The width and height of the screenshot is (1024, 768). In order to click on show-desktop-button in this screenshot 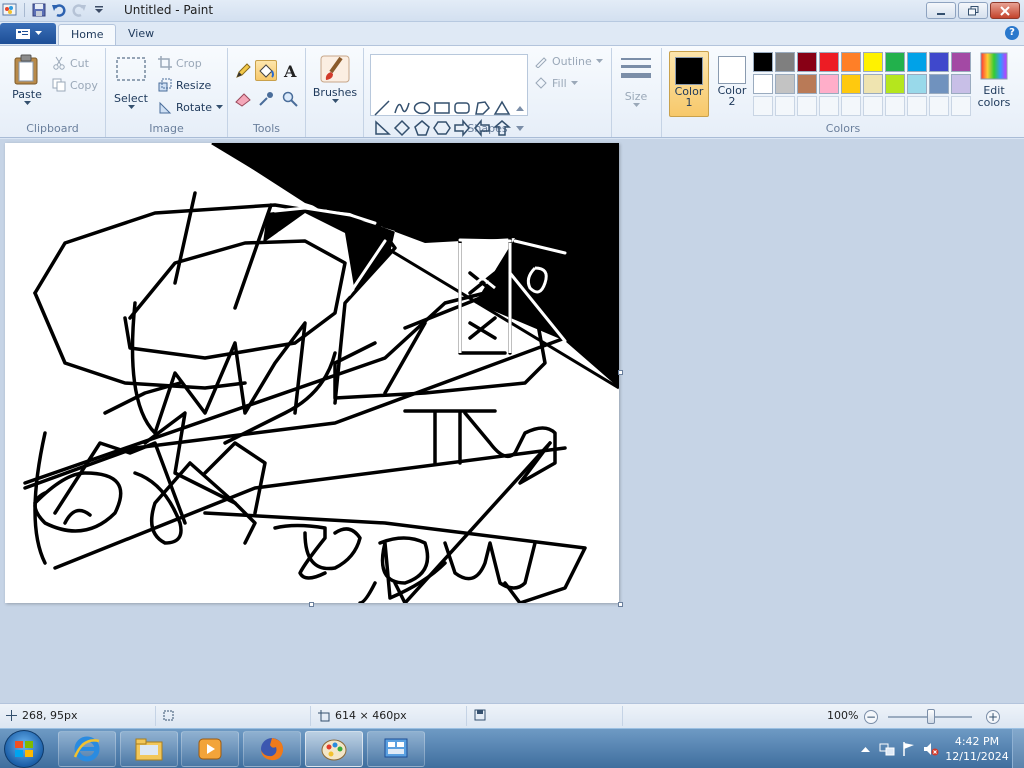, I will do `click(1018, 748)`.